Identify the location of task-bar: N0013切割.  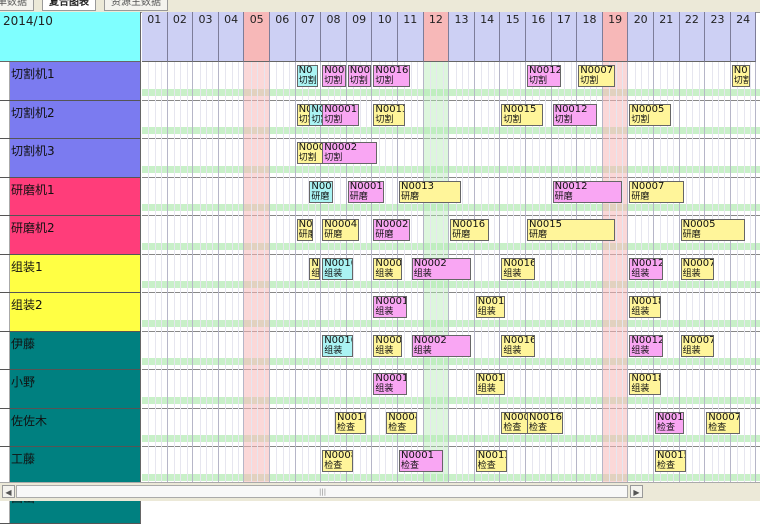
(388, 115).